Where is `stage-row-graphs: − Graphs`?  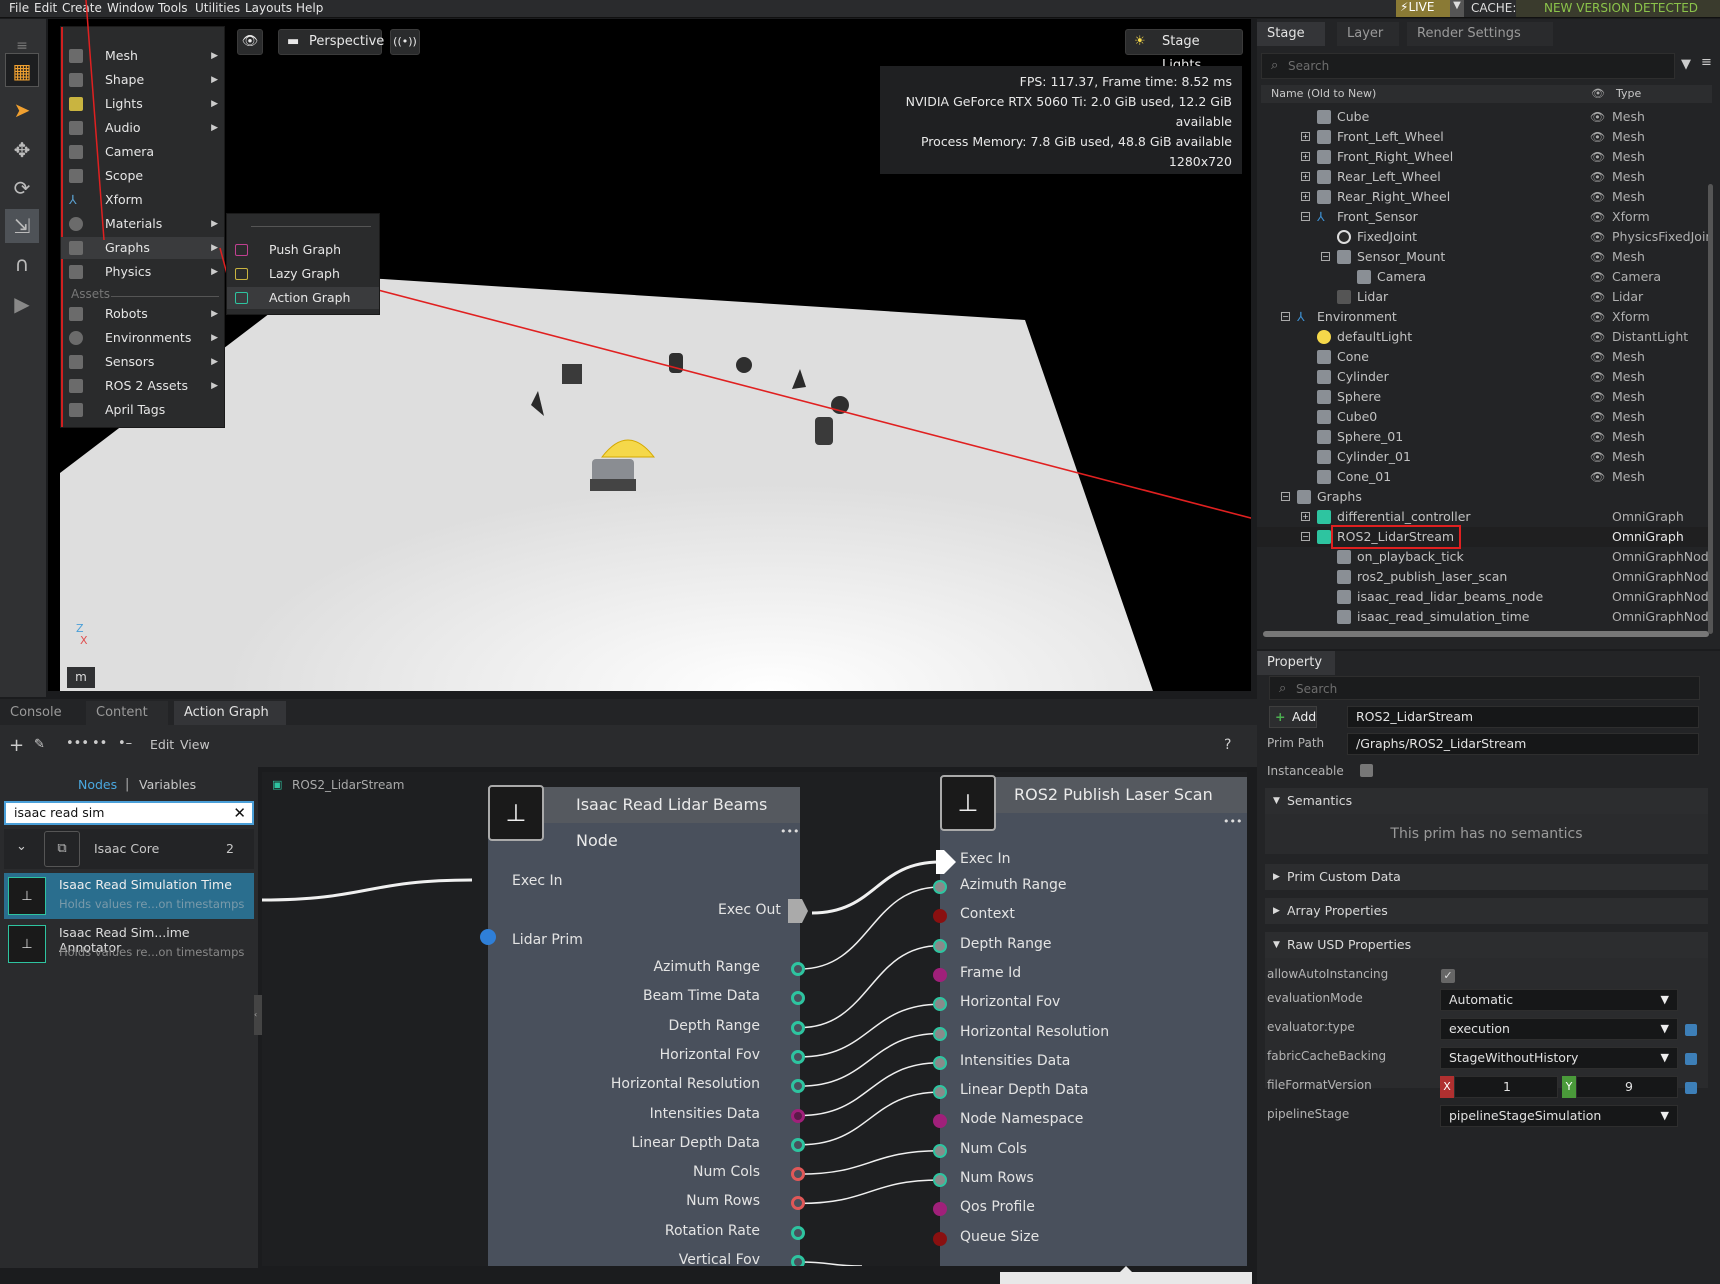 stage-row-graphs: − Graphs is located at coordinates (1484, 497).